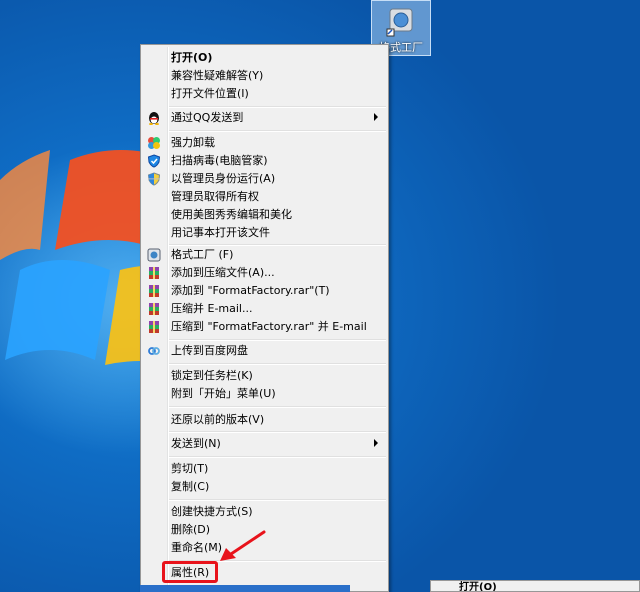 The image size is (640, 592). What do you see at coordinates (154, 351) in the screenshot?
I see `baidu-cloud-icon` at bounding box center [154, 351].